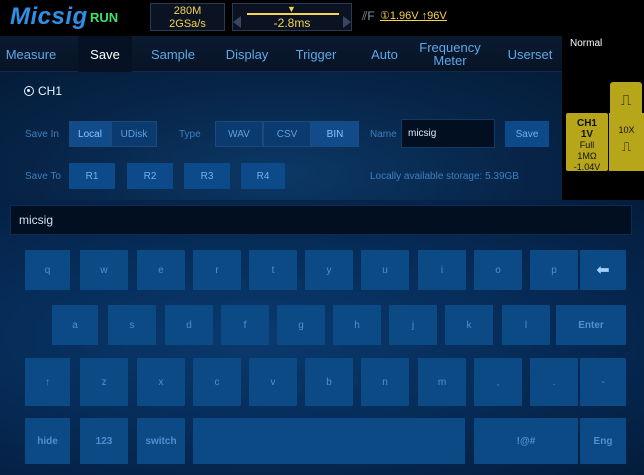 The height and width of the screenshot is (475, 644). I want to click on key-p: p, so click(554, 270).